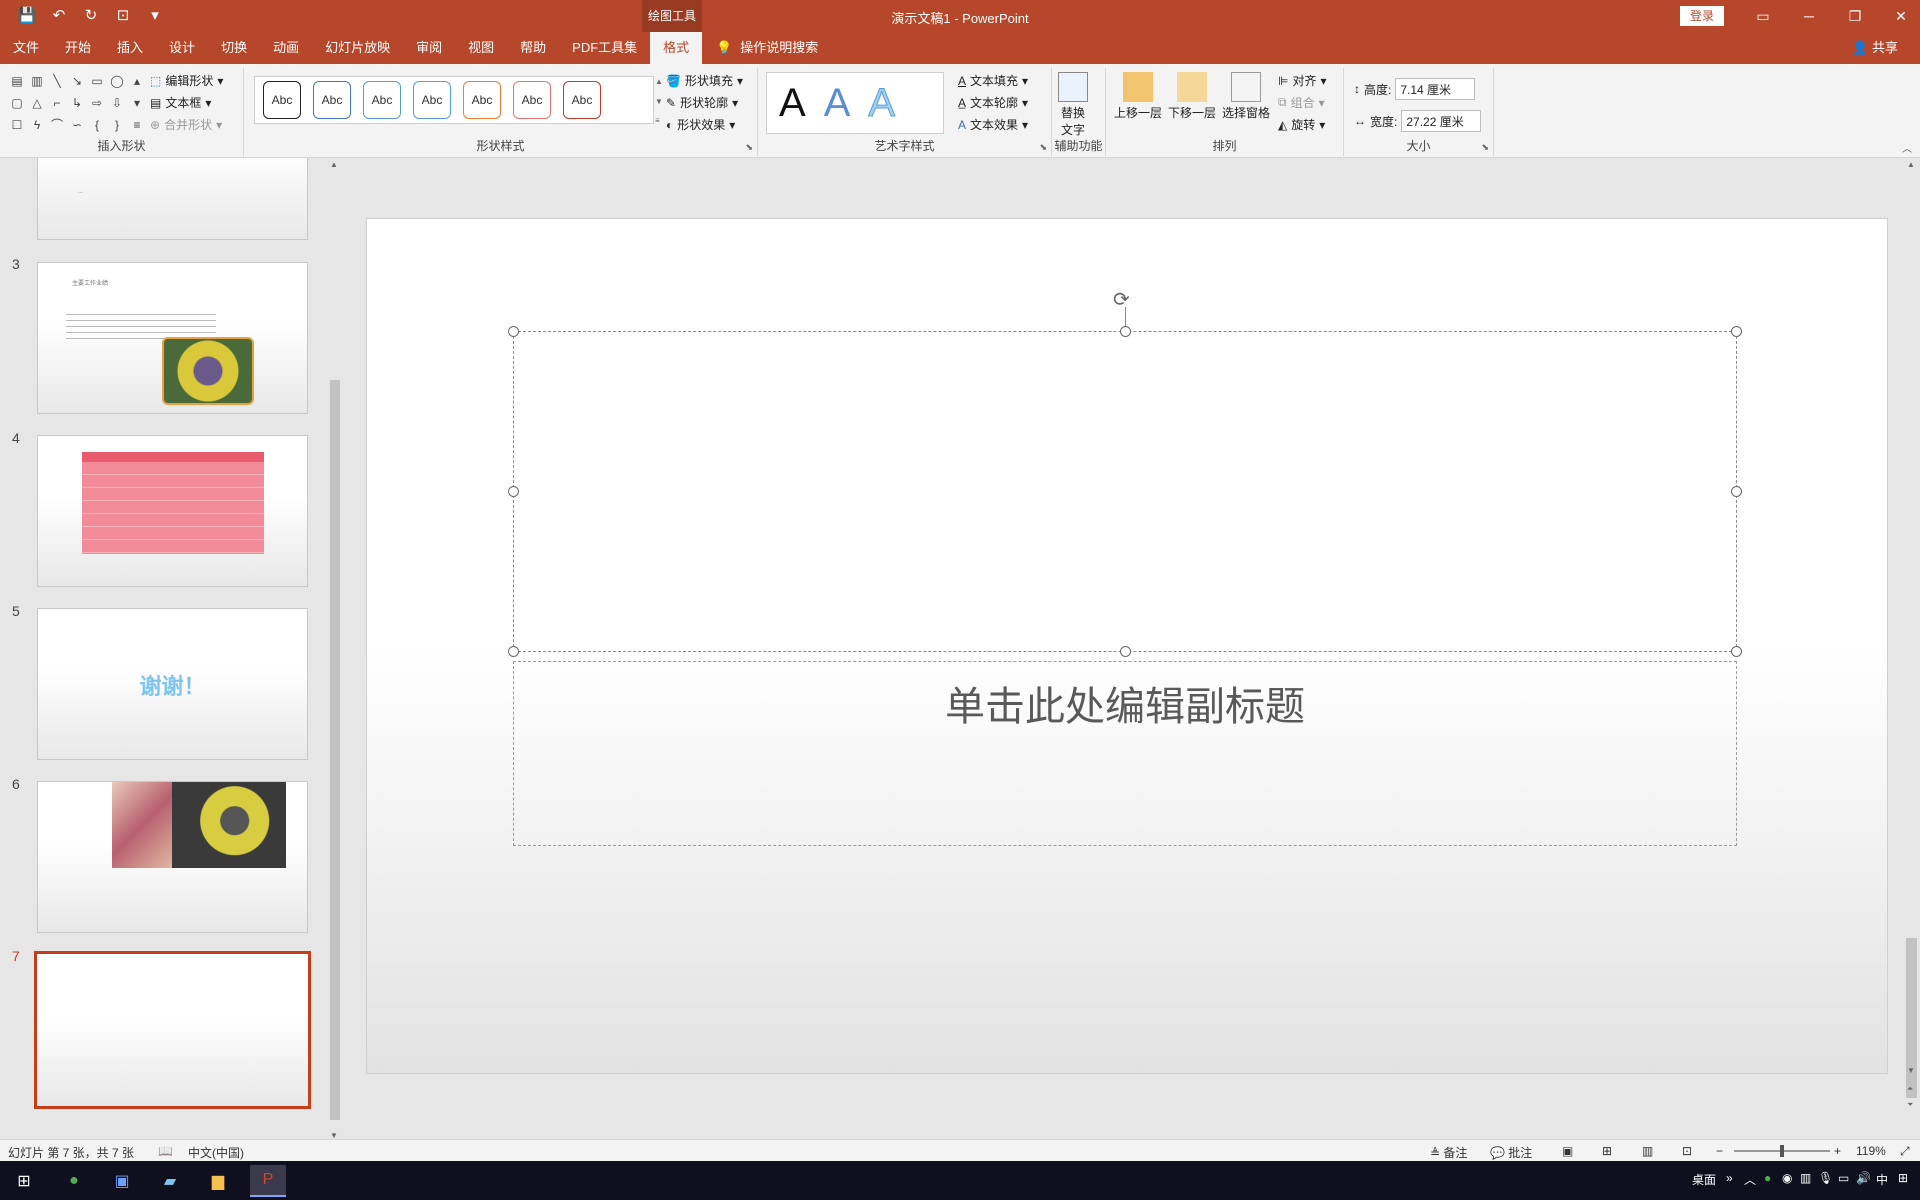 This screenshot has width=1920, height=1200. What do you see at coordinates (1911, 164) in the screenshot?
I see `scroll-up-icon: ▲` at bounding box center [1911, 164].